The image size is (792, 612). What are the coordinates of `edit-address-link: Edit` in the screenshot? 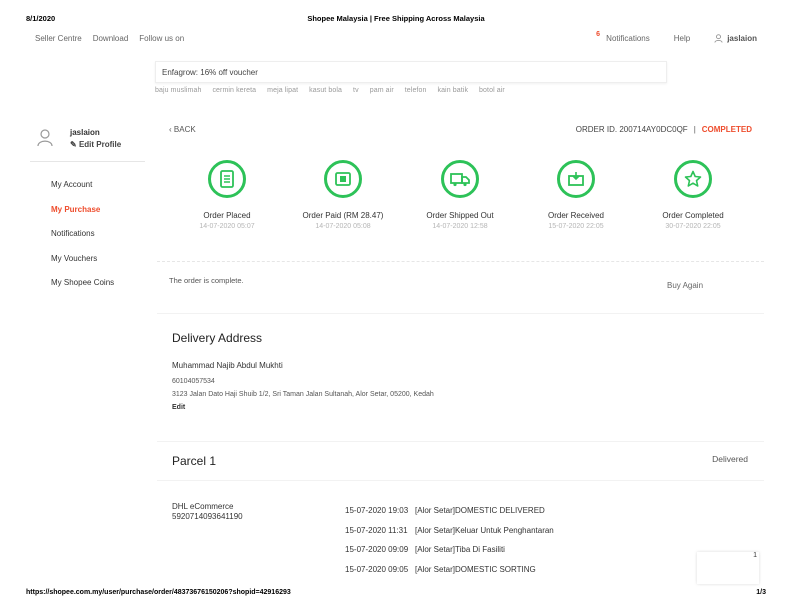 It's located at (178, 407).